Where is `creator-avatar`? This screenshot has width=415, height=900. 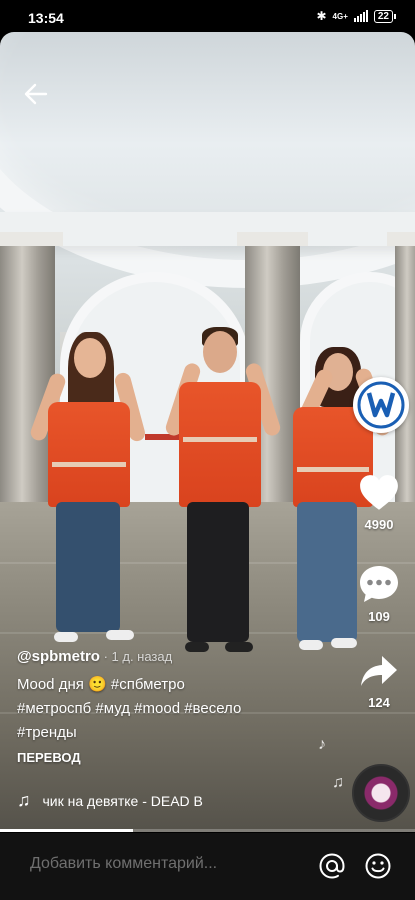
creator-avatar is located at coordinates (381, 405).